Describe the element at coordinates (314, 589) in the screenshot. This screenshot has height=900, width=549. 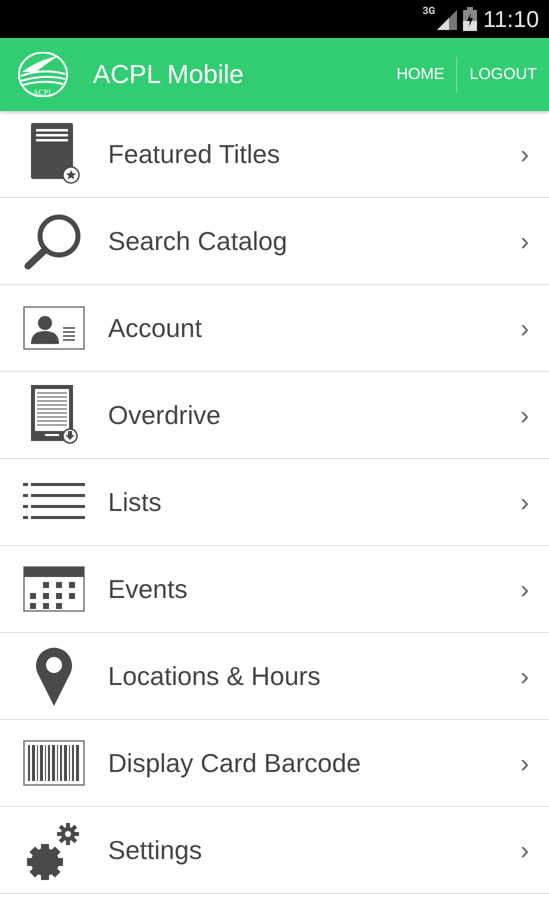
I see `menu-item: Events` at that location.